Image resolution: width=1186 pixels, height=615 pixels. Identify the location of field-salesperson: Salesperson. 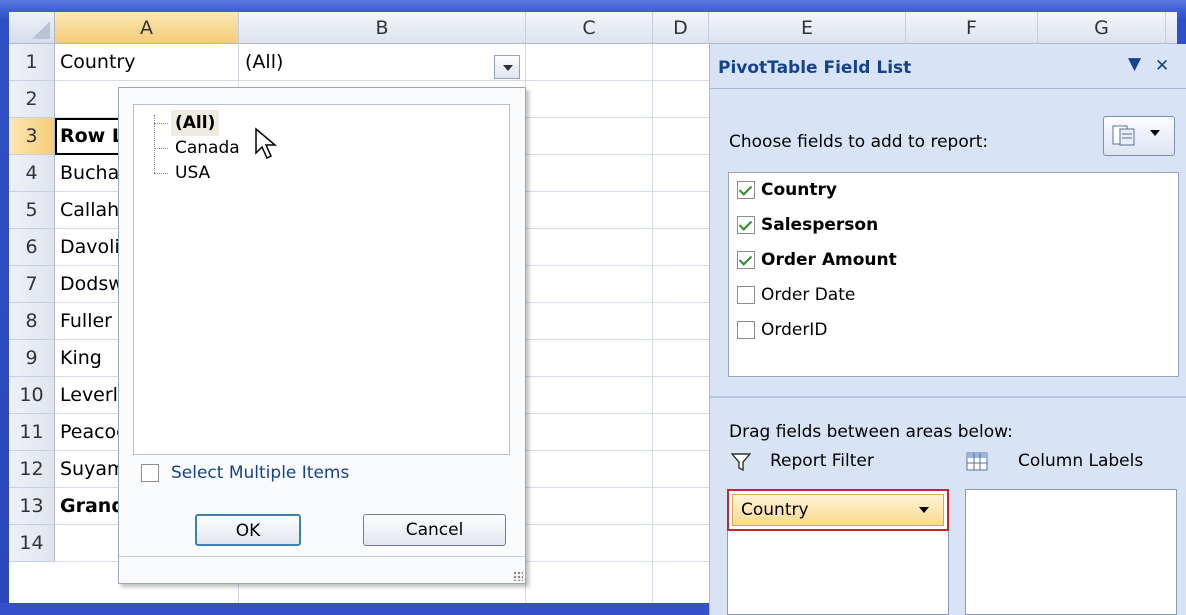
(947, 225).